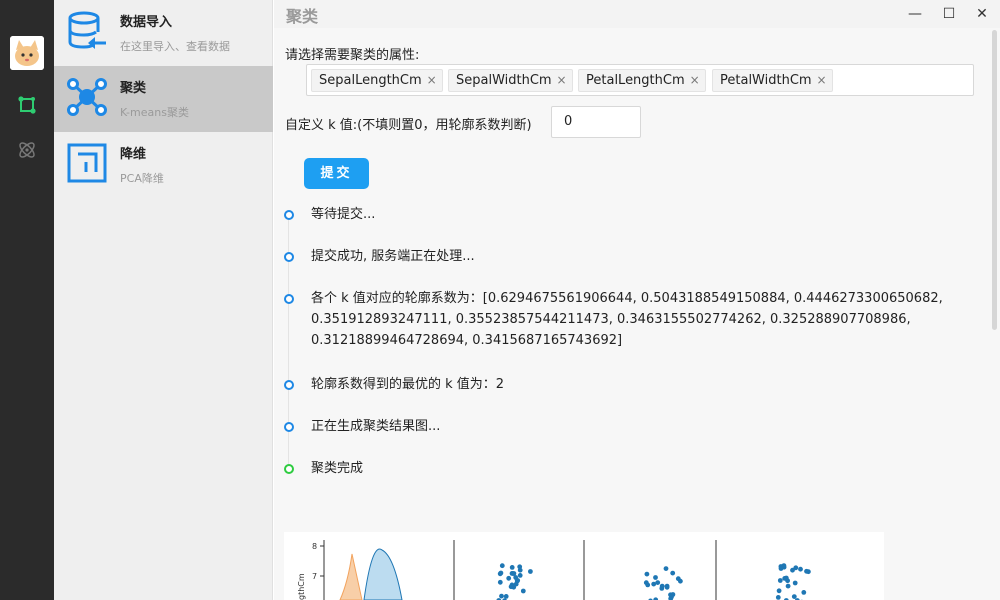  I want to click on tag-label: SepalLengthCm, so click(370, 80).